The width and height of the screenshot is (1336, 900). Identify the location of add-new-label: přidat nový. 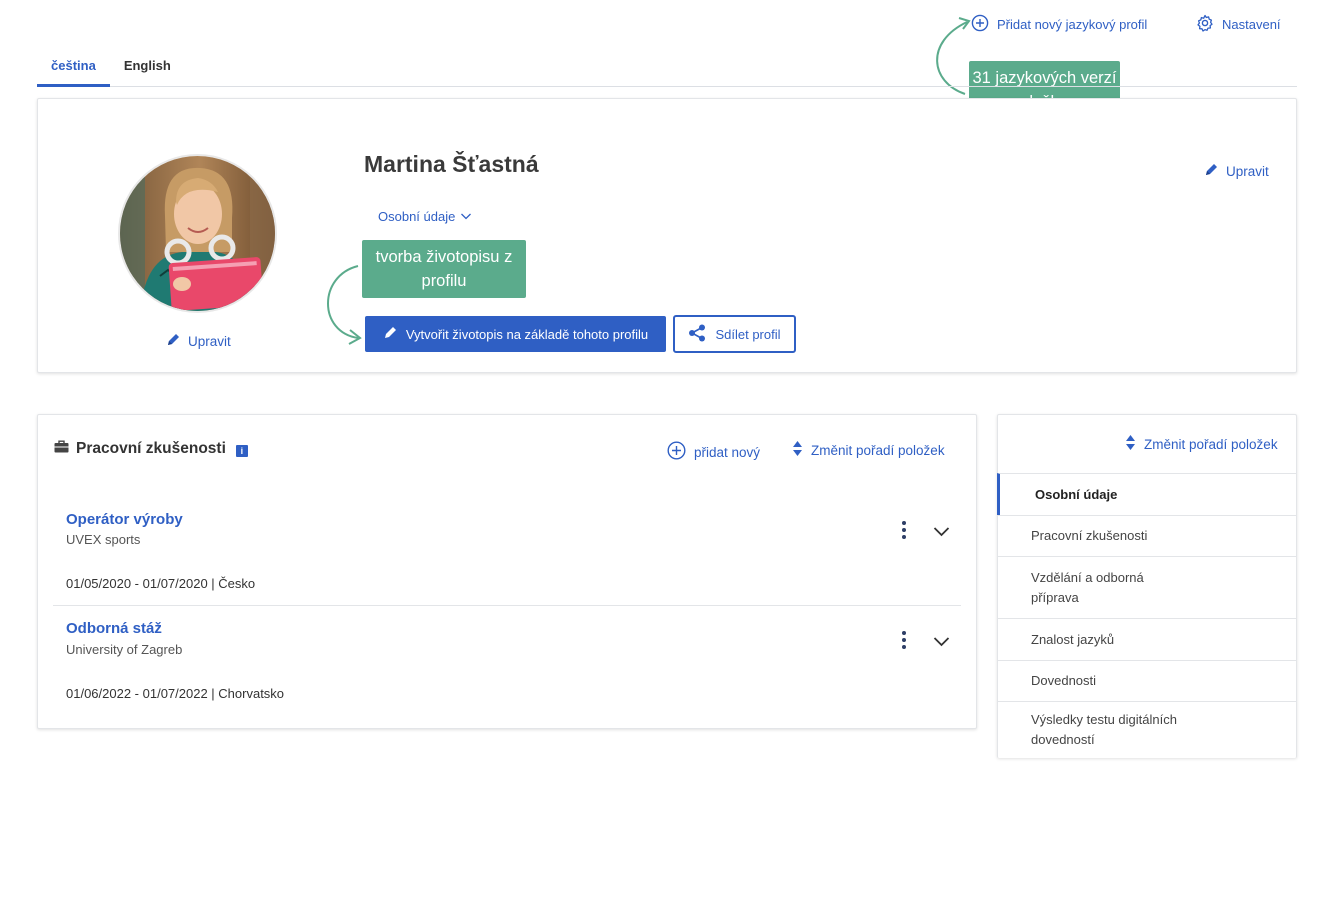
(727, 452).